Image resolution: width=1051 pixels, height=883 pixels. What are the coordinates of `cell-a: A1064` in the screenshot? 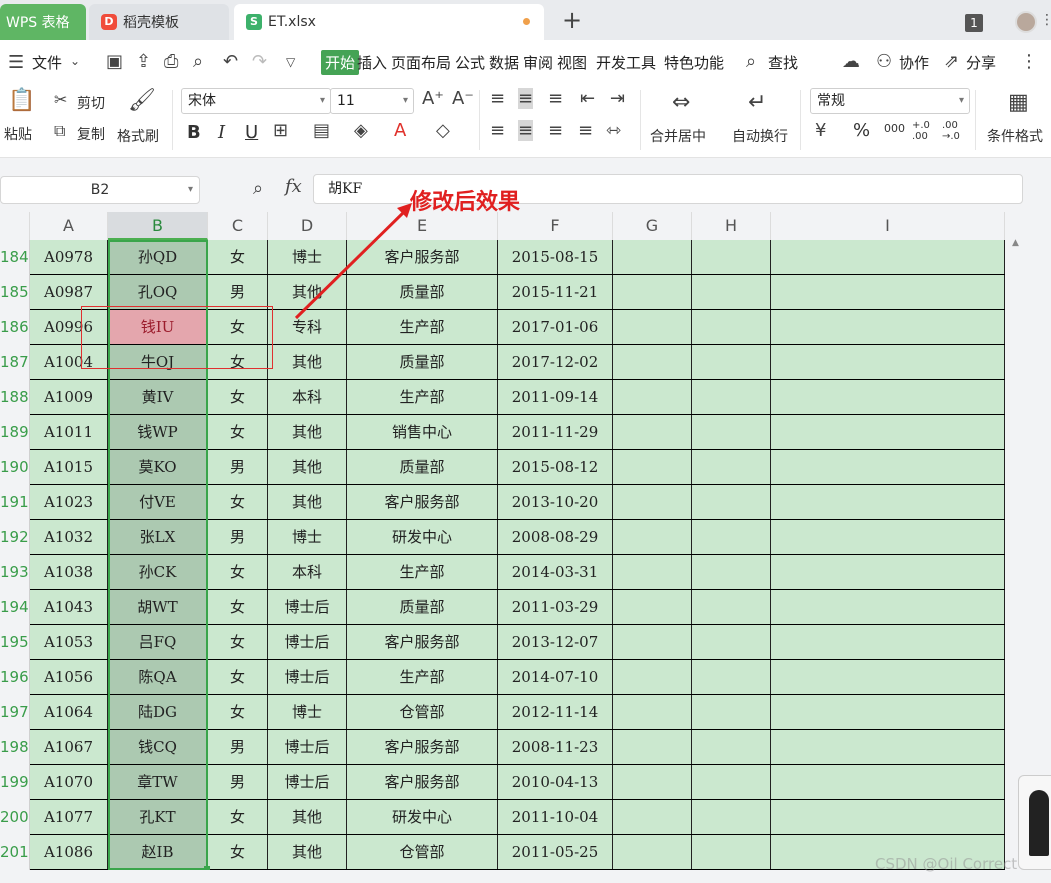 It's located at (69, 712).